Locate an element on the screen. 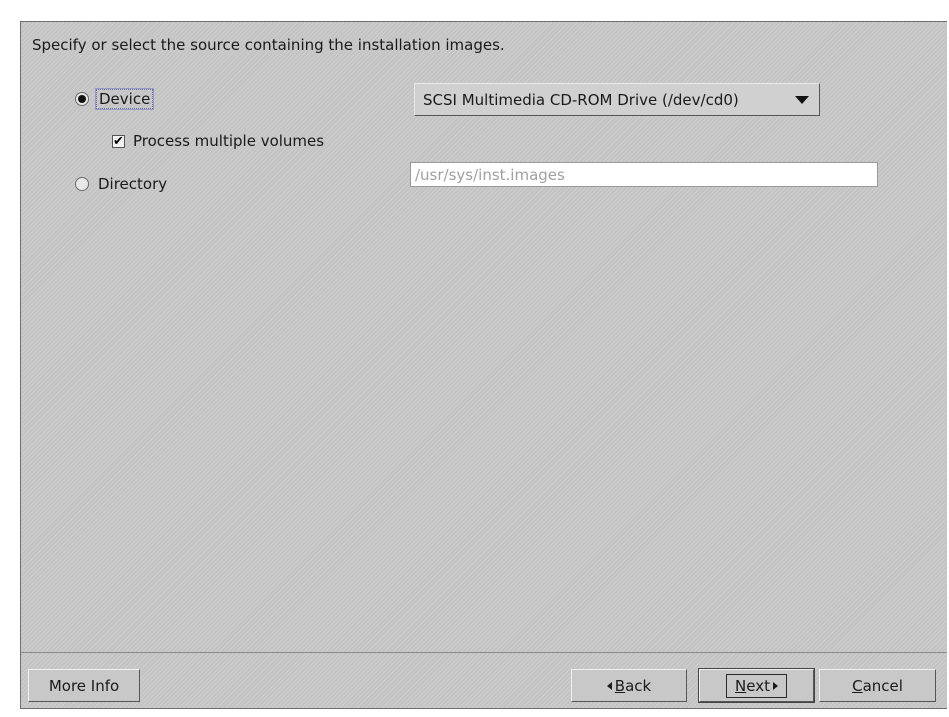 The image size is (949, 717). next-mnemonic: N is located at coordinates (741, 685).